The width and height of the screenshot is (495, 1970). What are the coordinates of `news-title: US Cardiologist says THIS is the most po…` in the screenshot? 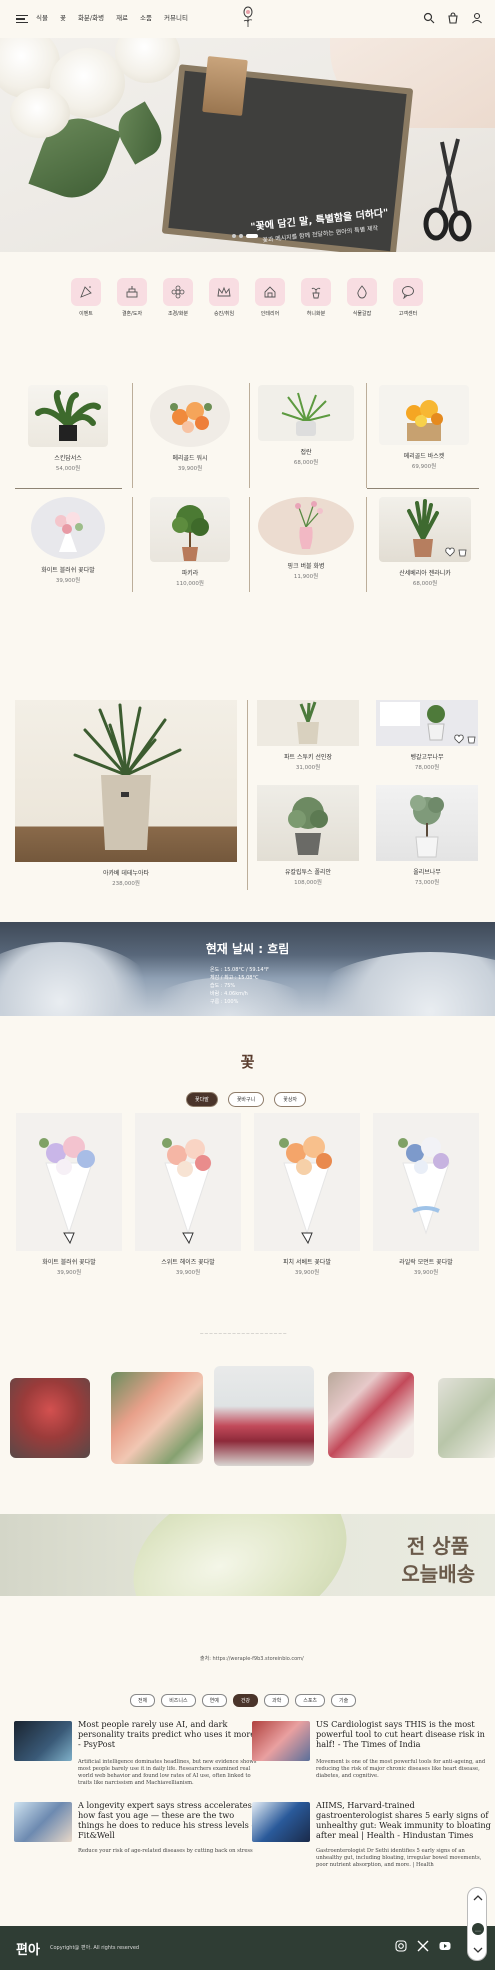 It's located at (403, 1734).